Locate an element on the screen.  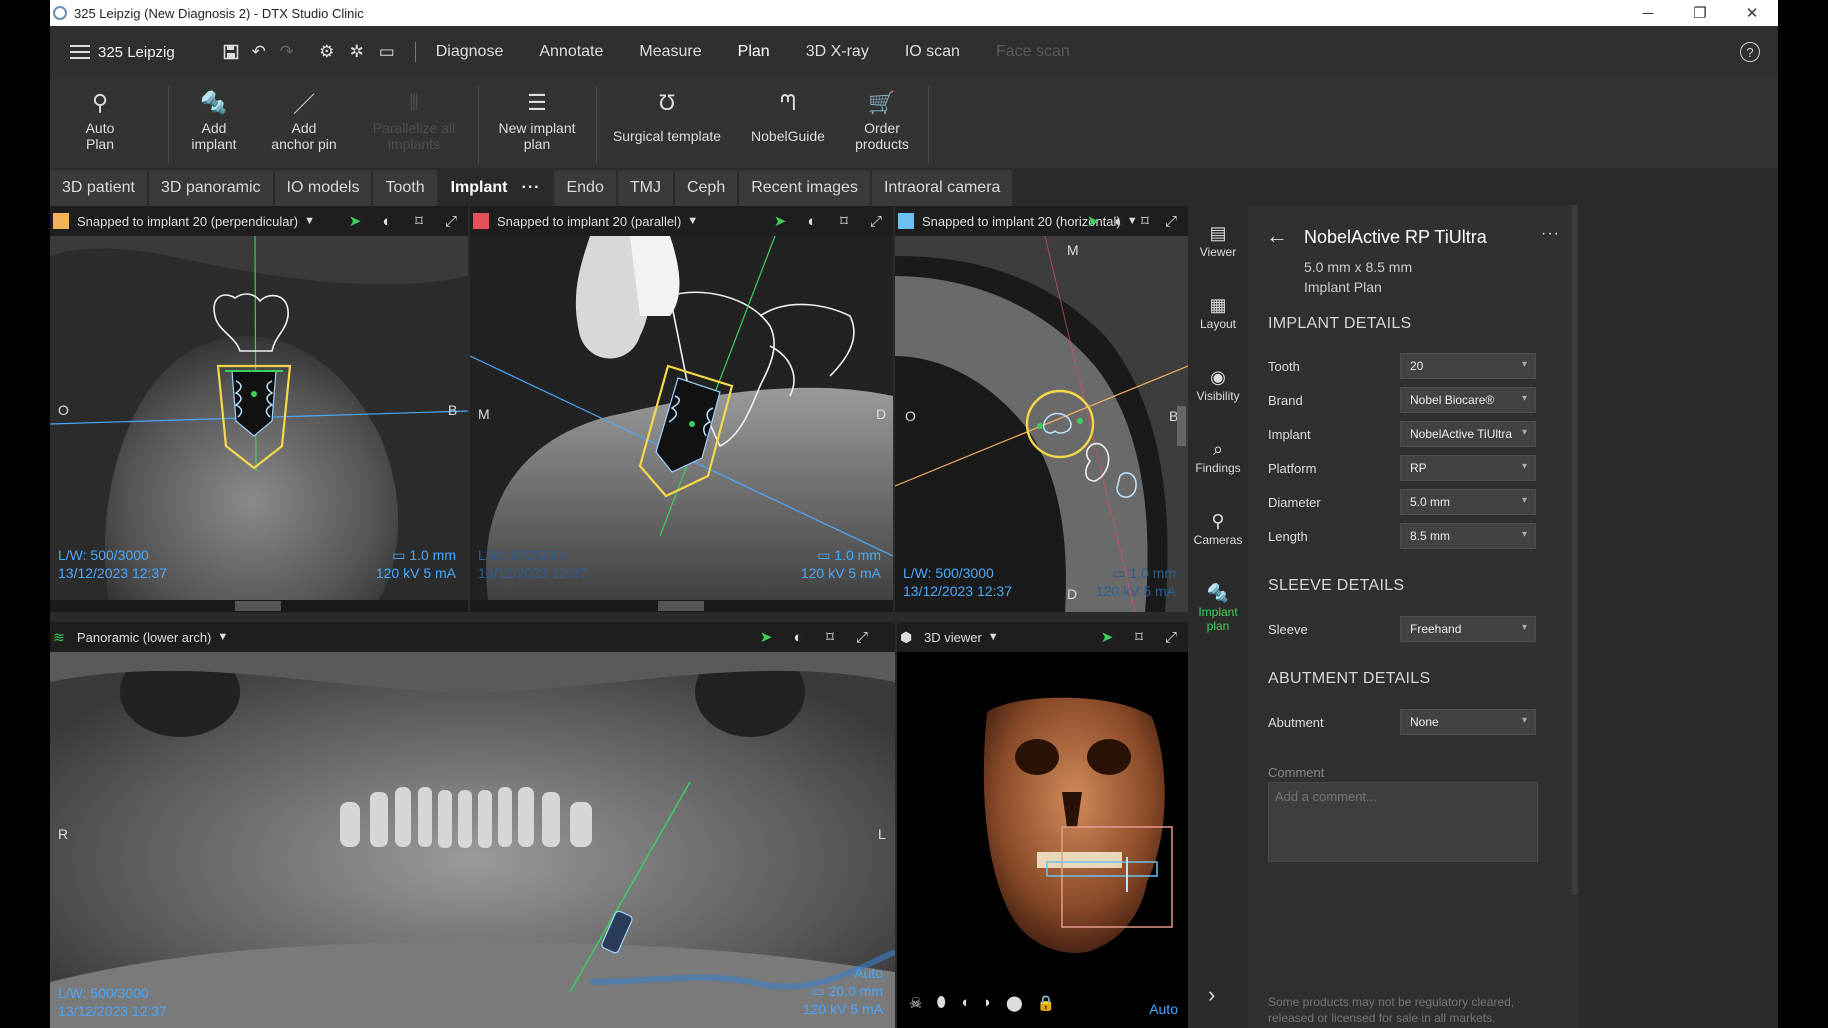
settings-wheel-icon: ✲ is located at coordinates (357, 52).